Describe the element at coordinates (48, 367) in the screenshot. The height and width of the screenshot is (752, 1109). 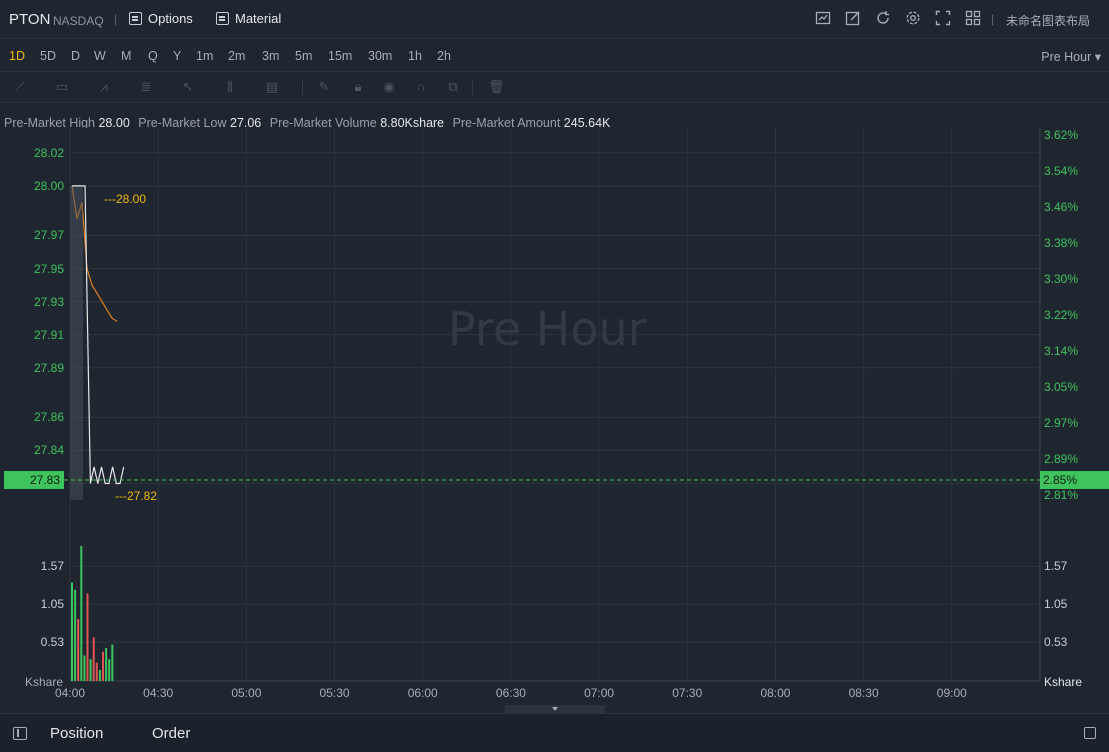
I see `price-tick-label: 27.89` at that location.